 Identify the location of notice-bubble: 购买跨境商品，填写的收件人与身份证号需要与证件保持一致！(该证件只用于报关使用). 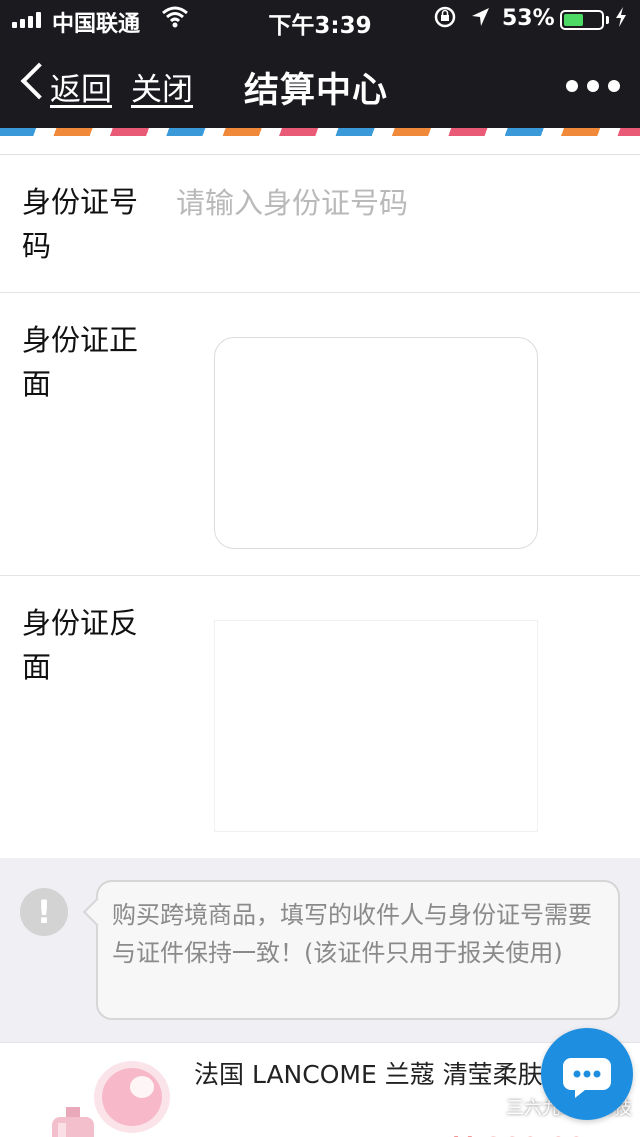
(358, 950).